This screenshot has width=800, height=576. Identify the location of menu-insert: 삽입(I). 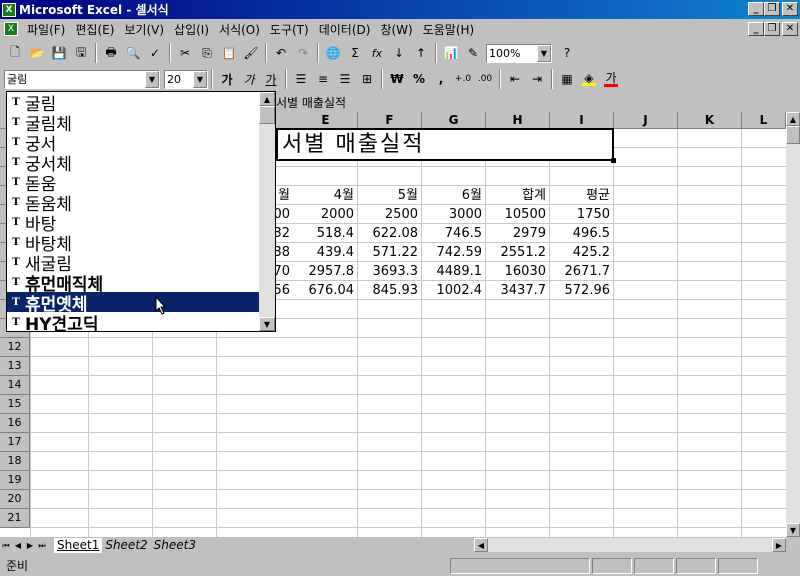
(191, 29).